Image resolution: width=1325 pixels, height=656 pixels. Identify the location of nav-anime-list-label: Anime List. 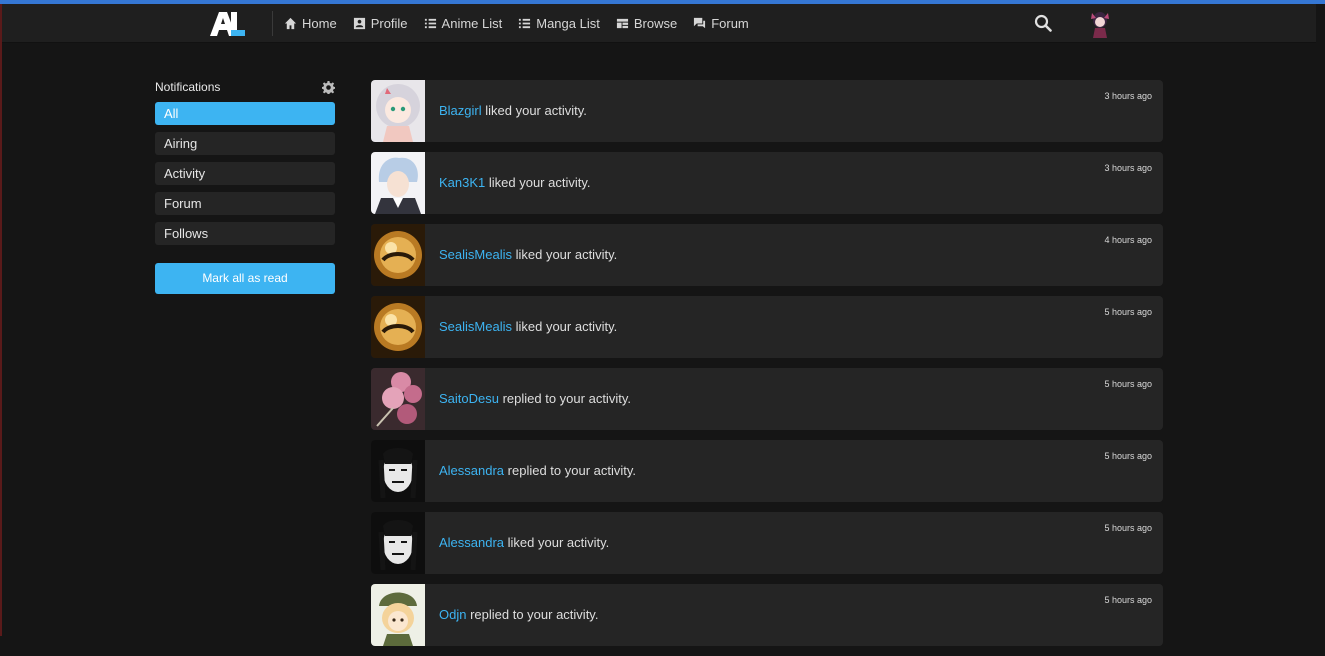
(472, 23).